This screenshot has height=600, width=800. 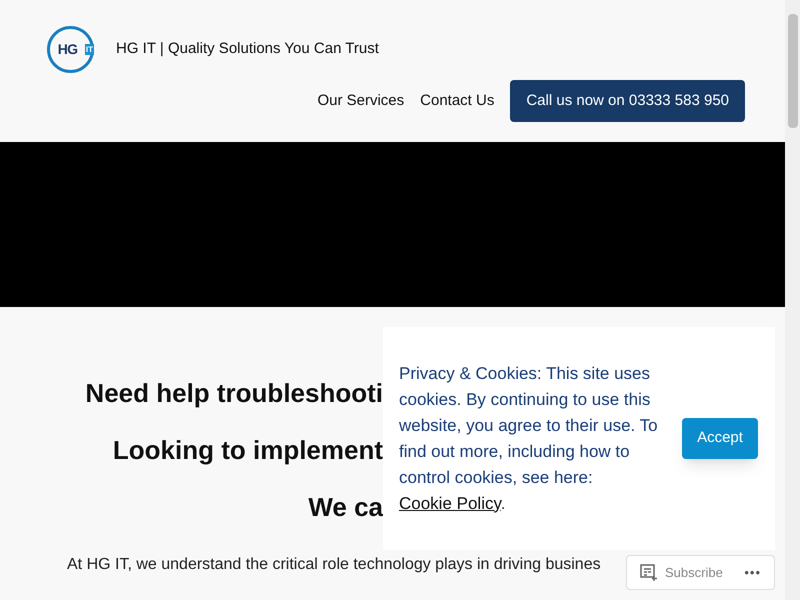 What do you see at coordinates (70, 49) in the screenshot?
I see `logo: HG IT` at bounding box center [70, 49].